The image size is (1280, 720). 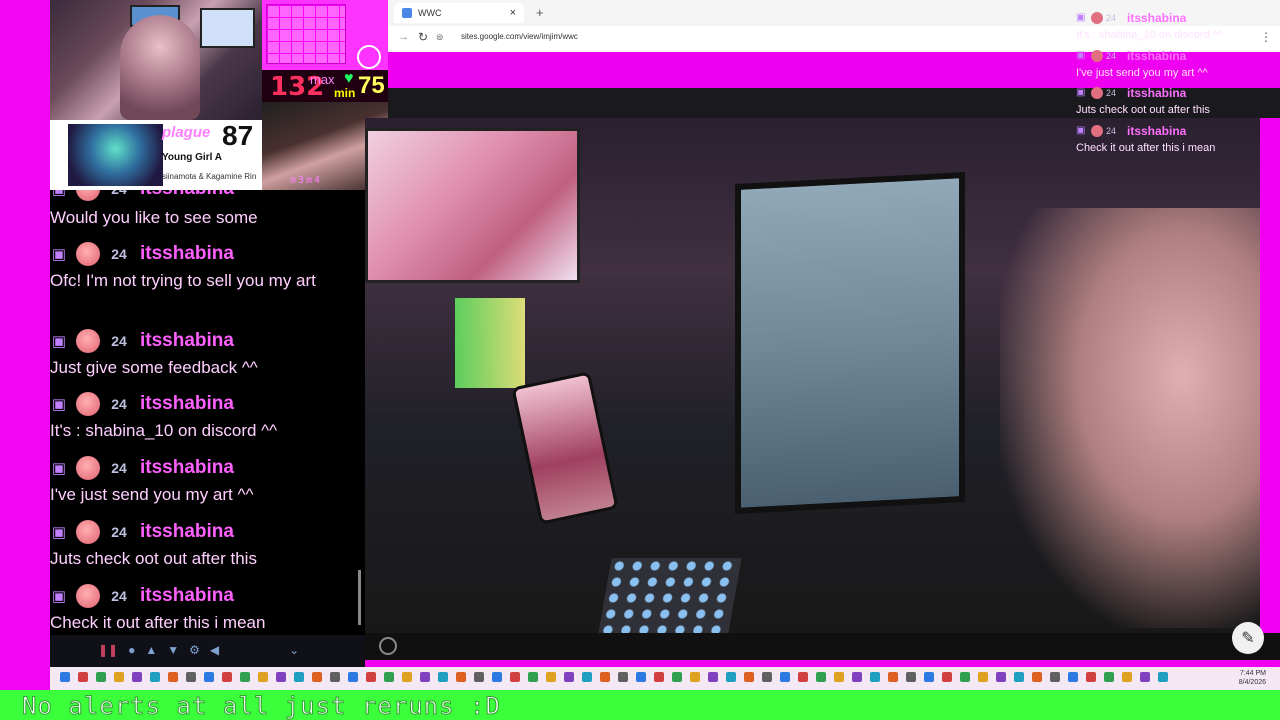 What do you see at coordinates (359, 597) in the screenshot?
I see `chat-scrollbar` at bounding box center [359, 597].